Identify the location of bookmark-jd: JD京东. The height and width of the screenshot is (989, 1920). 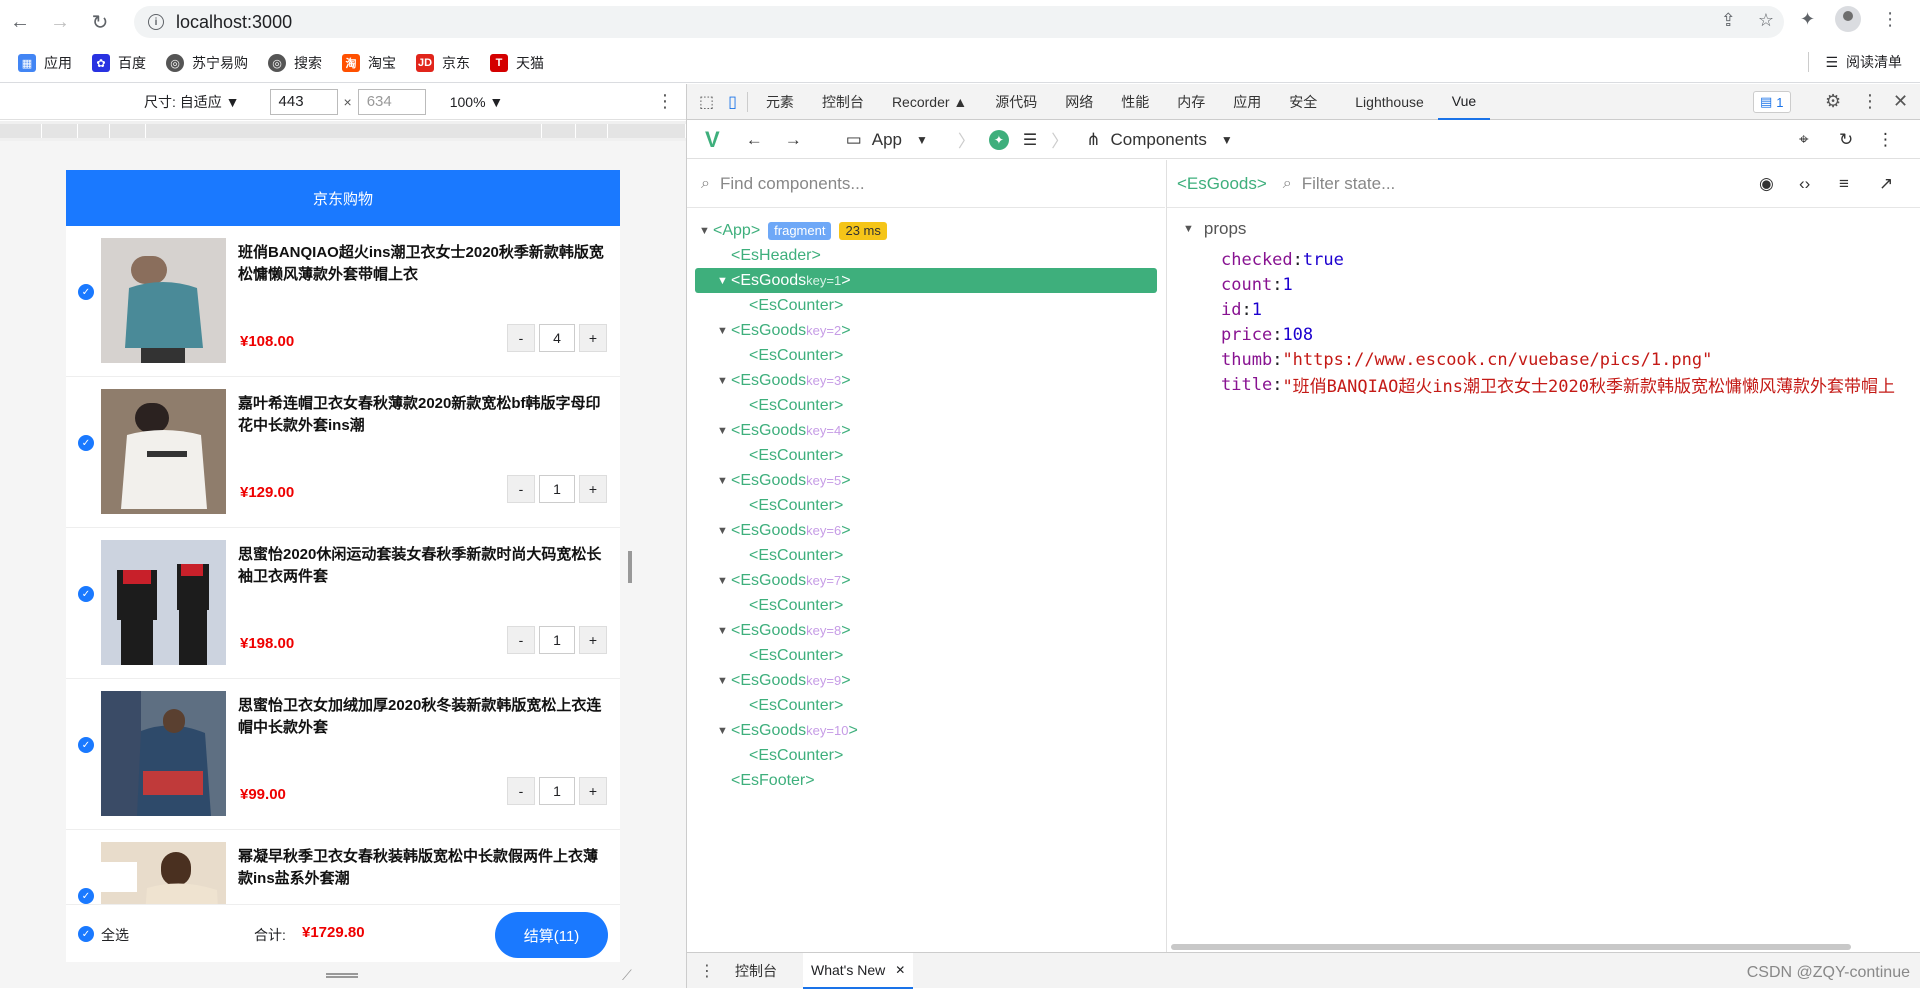
(443, 63).